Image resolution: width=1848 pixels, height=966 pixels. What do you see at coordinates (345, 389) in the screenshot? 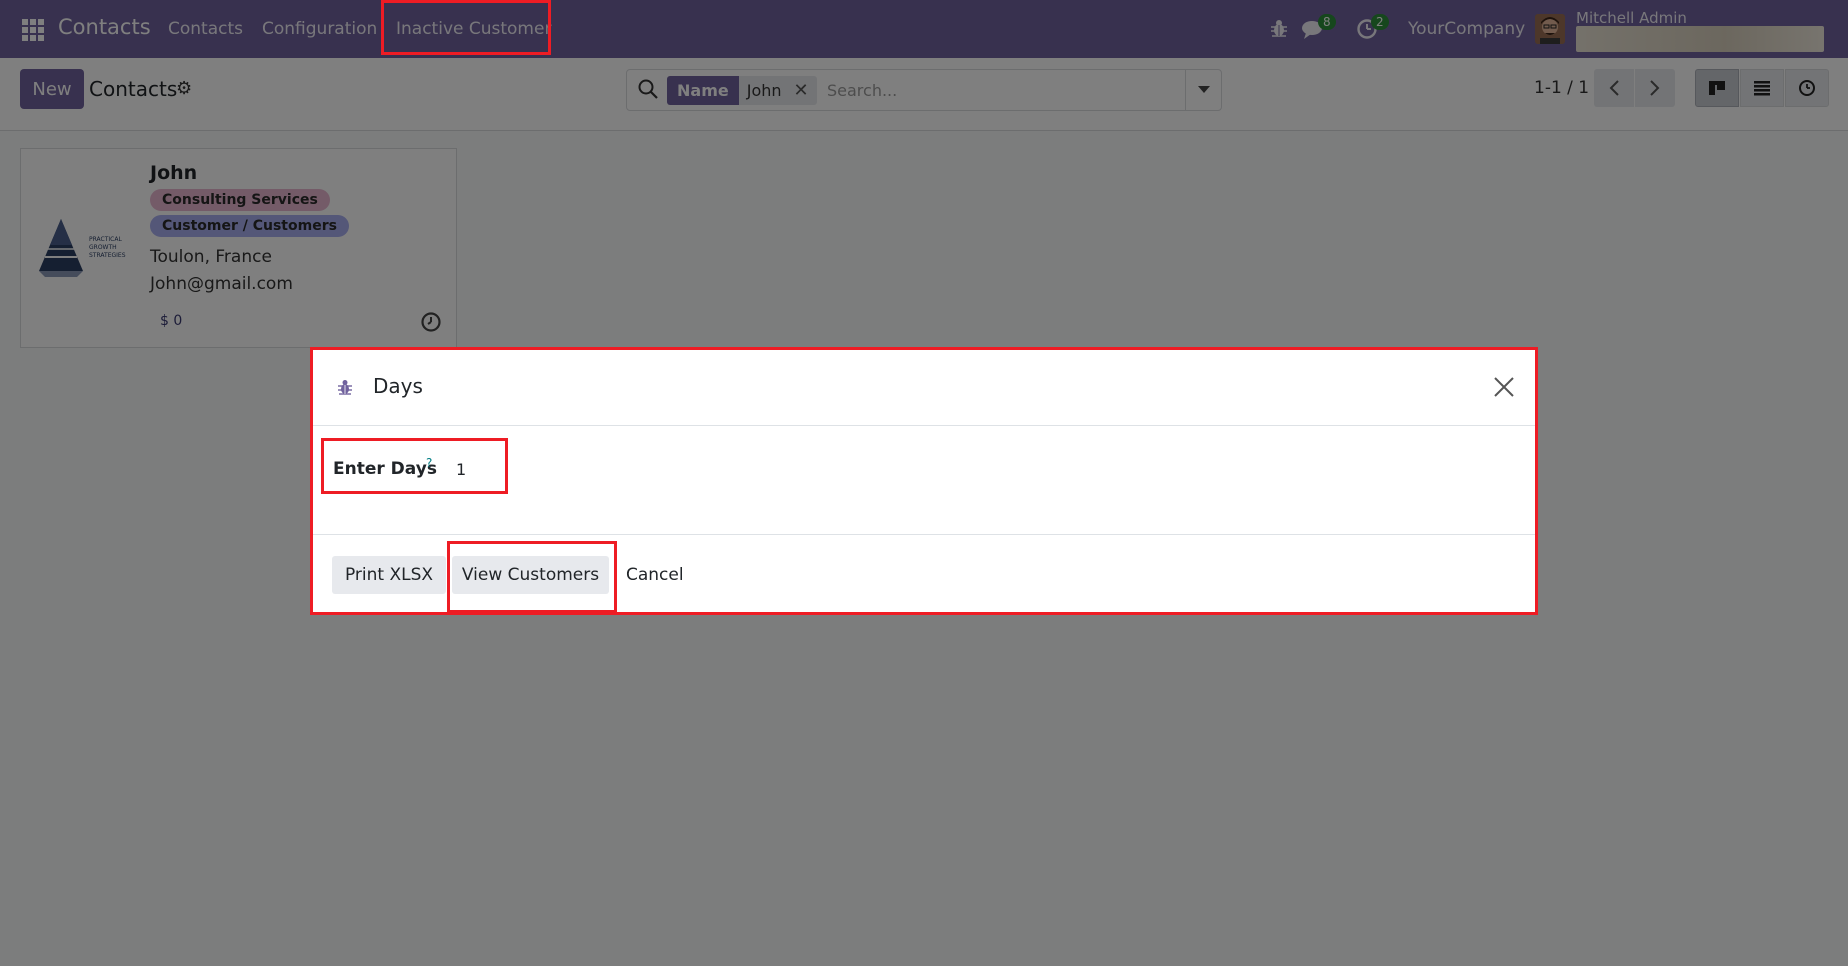
I see `bug-icon` at bounding box center [345, 389].